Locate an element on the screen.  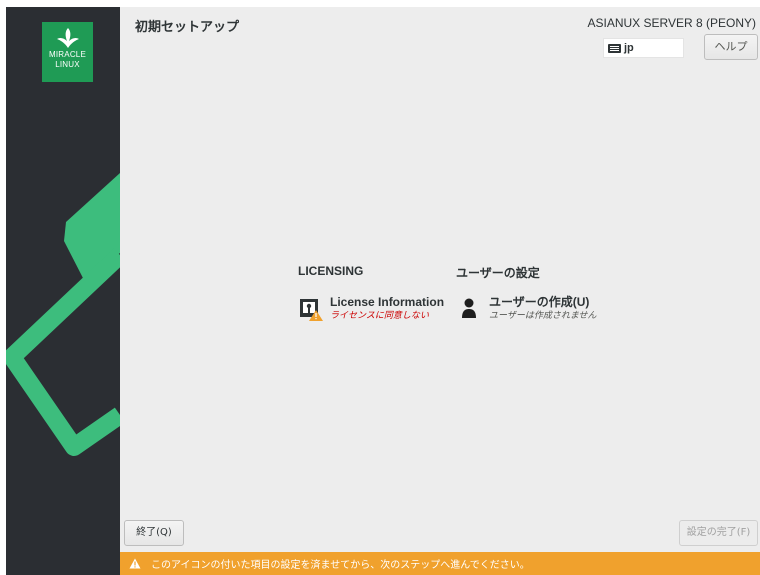
keyboard-layout-value: jp is located at coordinates (629, 48).